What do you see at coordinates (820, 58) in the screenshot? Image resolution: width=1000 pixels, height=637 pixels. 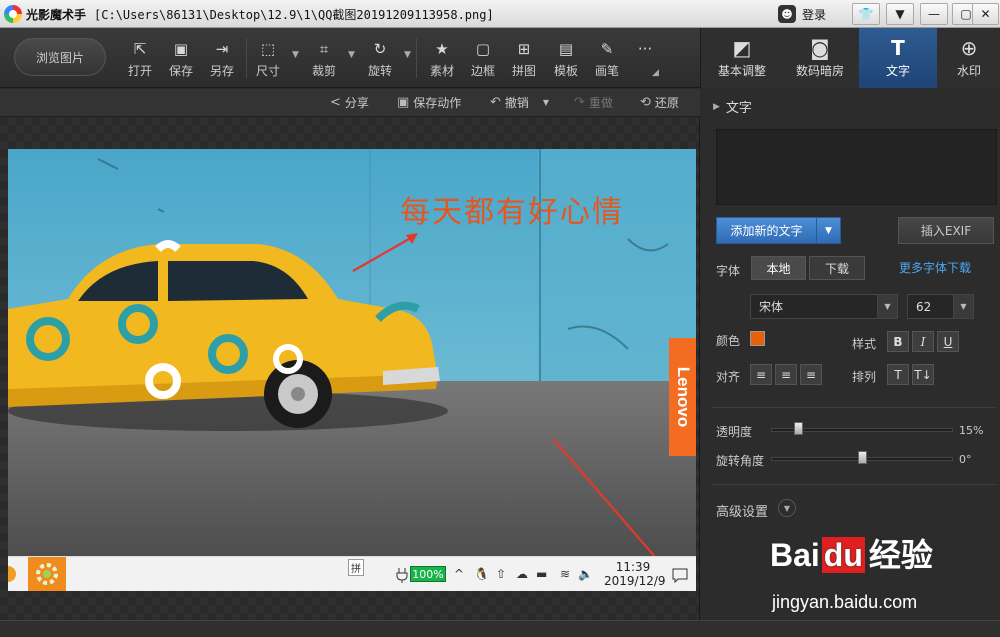 I see `tab-darkroom: ◙ 数码暗房` at bounding box center [820, 58].